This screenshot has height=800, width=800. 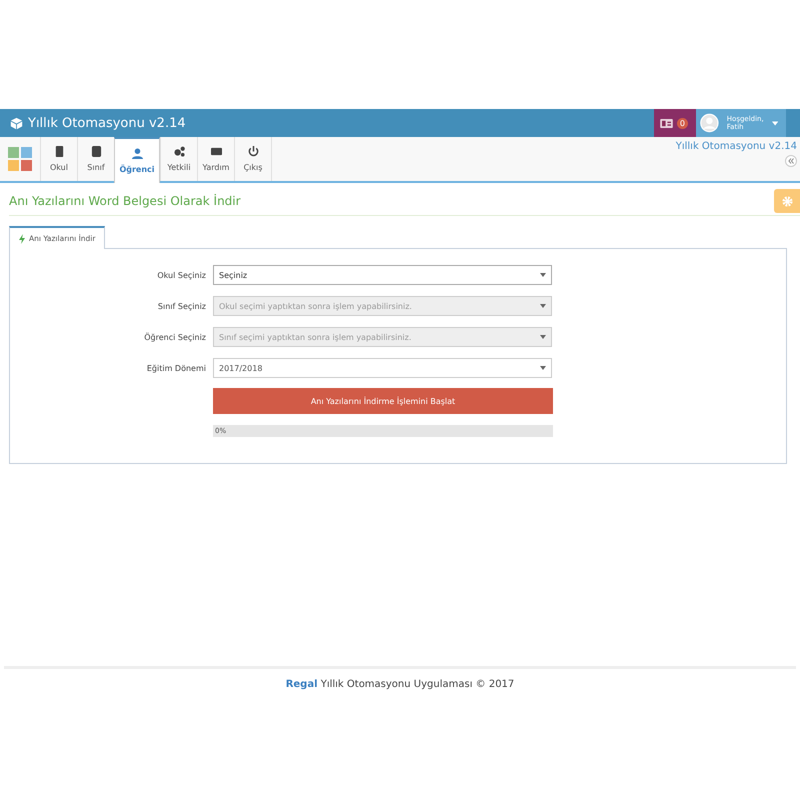 What do you see at coordinates (107, 123) in the screenshot?
I see `app-title-text: Yıllık Otomasyonu v2.14` at bounding box center [107, 123].